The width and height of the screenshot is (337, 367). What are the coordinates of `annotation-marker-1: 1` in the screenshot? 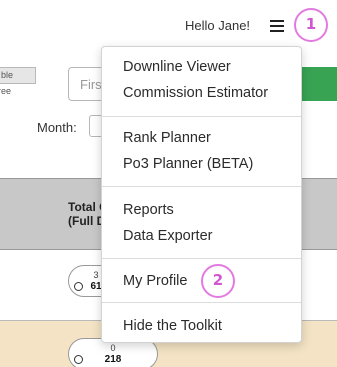 It's located at (311, 25).